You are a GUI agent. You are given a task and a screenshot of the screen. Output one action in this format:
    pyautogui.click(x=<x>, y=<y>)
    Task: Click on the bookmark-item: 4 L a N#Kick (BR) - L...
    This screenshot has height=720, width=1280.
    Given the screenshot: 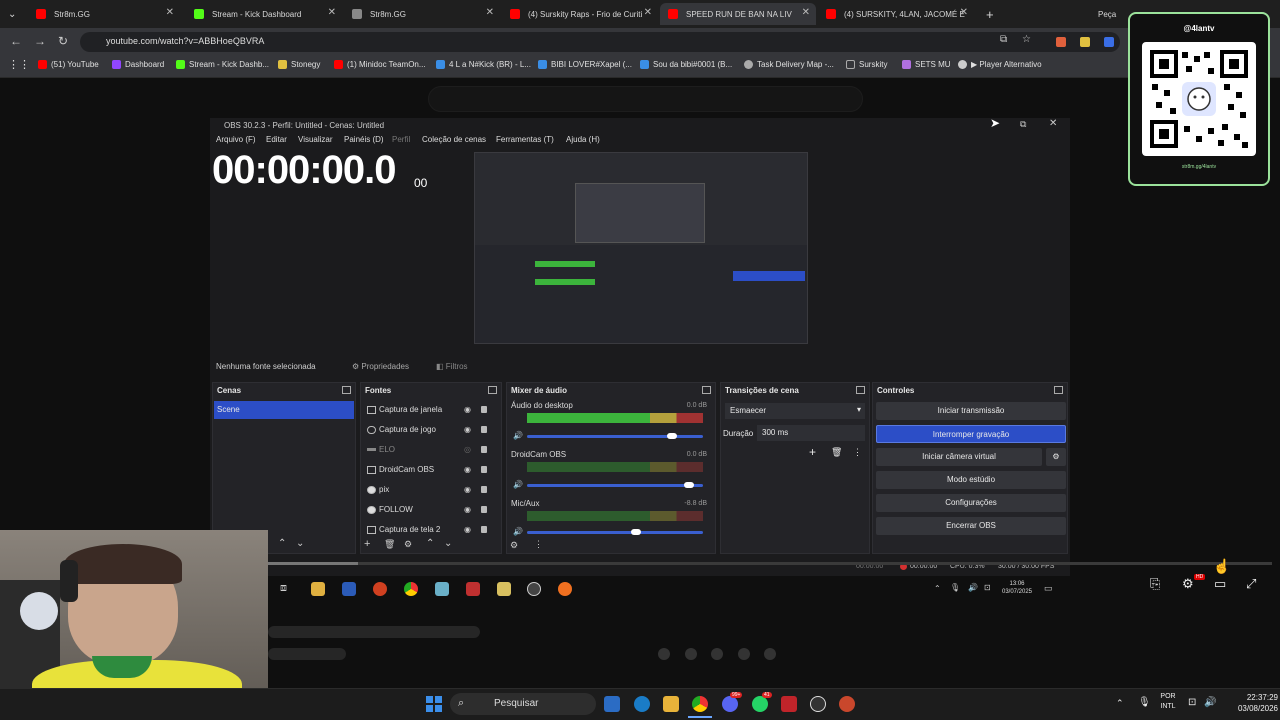 What is the action you would take?
    pyautogui.click(x=483, y=64)
    